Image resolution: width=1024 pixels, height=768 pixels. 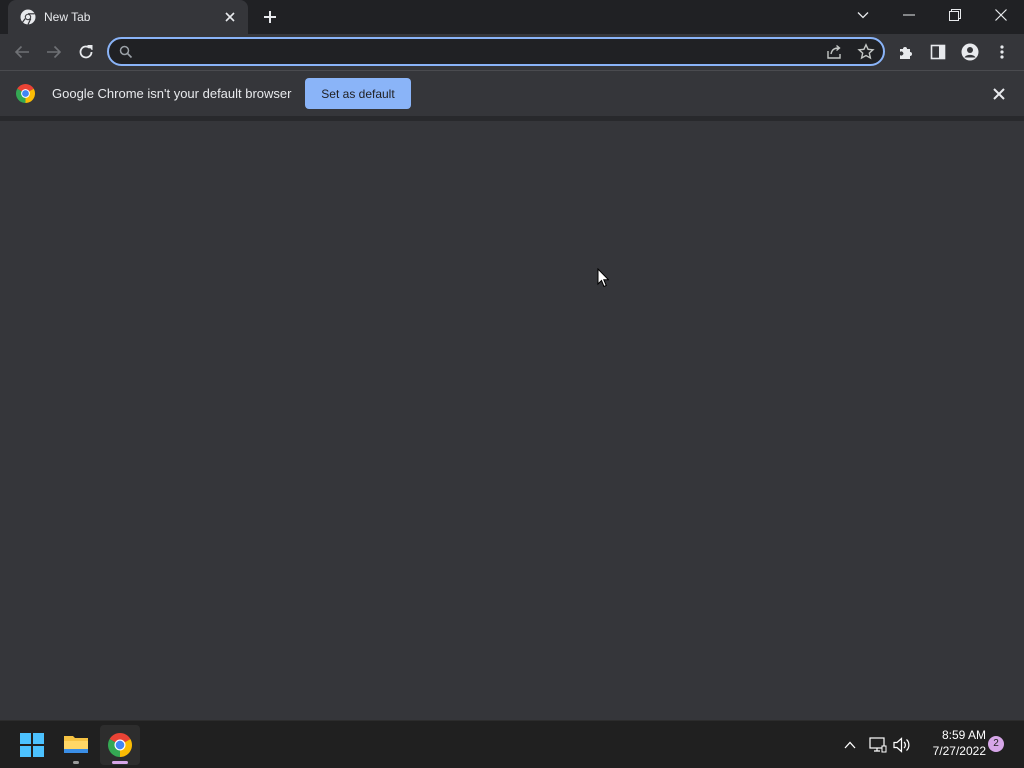 I want to click on chevron-down-icon, so click(x=863, y=15).